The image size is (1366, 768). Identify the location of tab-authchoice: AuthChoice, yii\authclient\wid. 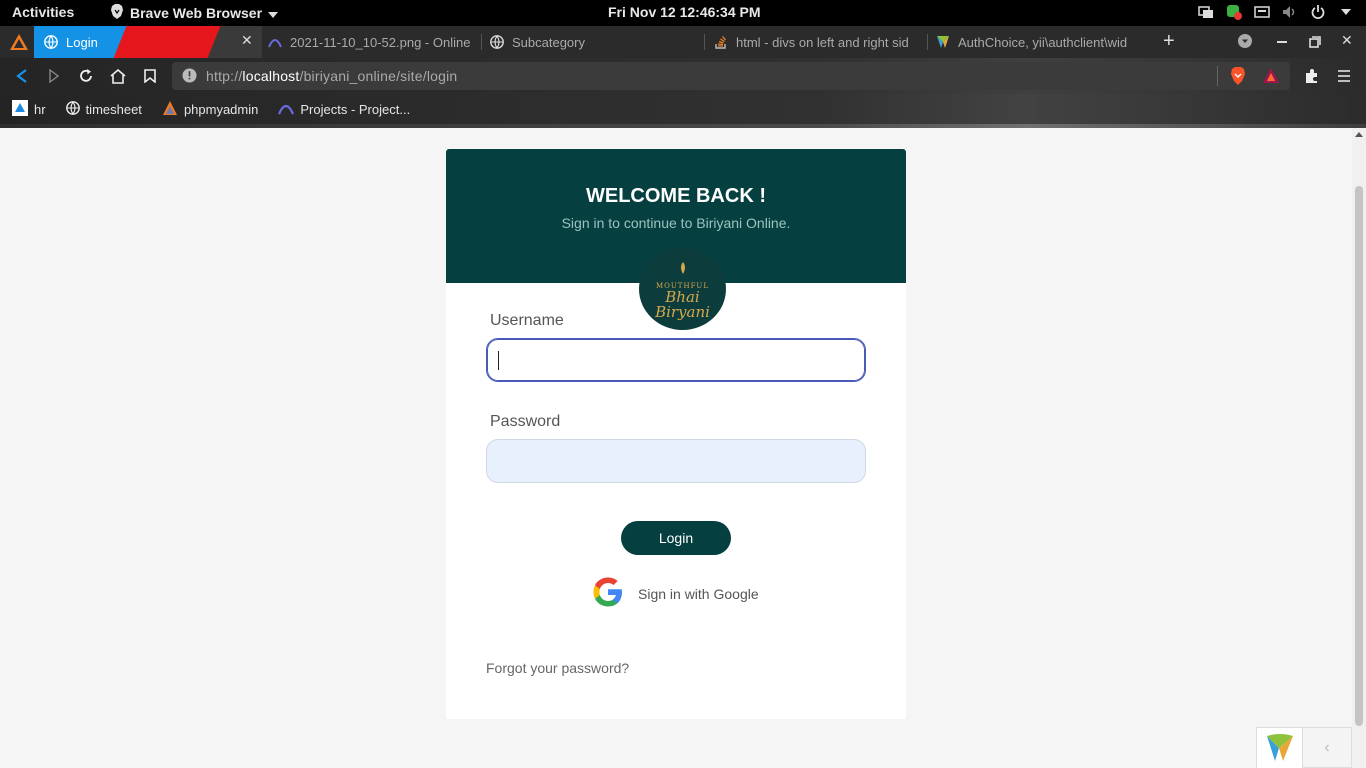
(1041, 42).